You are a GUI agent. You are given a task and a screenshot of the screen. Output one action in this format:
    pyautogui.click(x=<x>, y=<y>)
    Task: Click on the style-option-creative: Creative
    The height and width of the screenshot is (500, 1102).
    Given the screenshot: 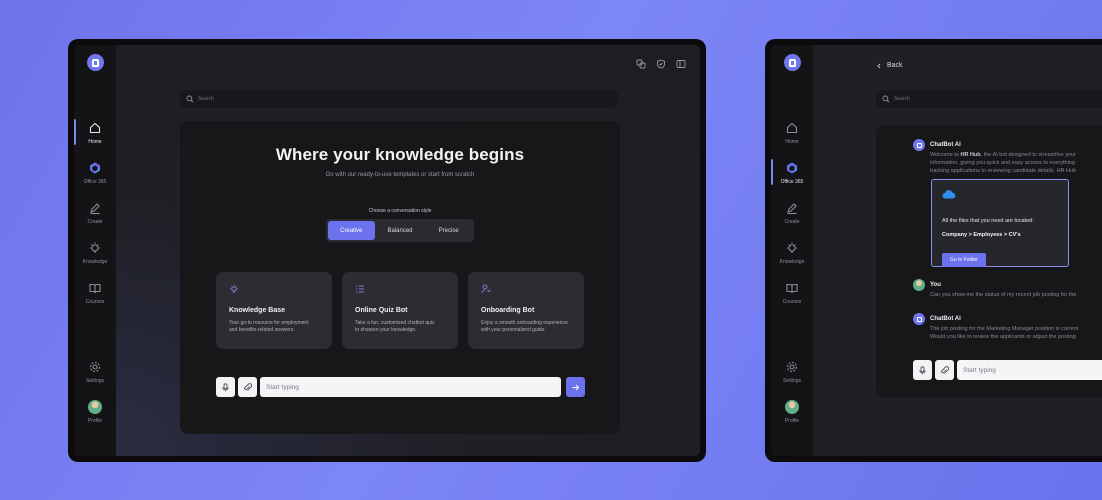 What is the action you would take?
    pyautogui.click(x=351, y=230)
    